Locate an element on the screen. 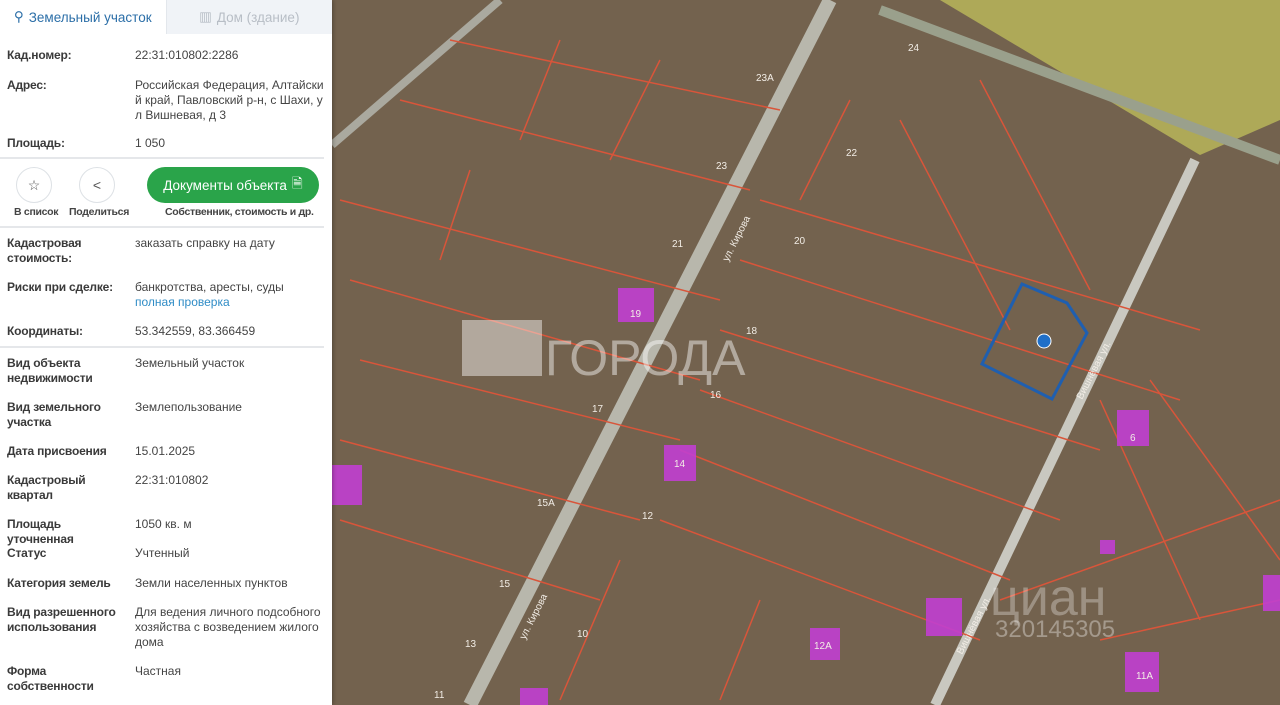  house-label: 20 is located at coordinates (800, 241).